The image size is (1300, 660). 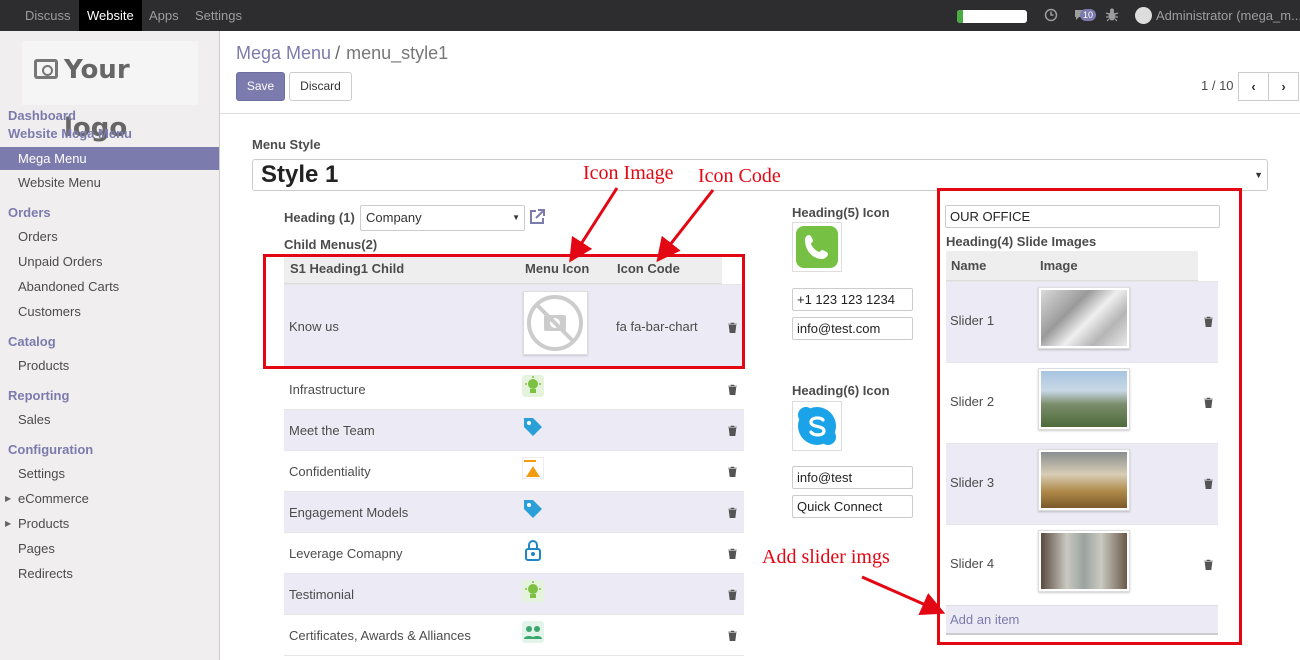 What do you see at coordinates (330, 471) in the screenshot?
I see `row-name: Confidentiality` at bounding box center [330, 471].